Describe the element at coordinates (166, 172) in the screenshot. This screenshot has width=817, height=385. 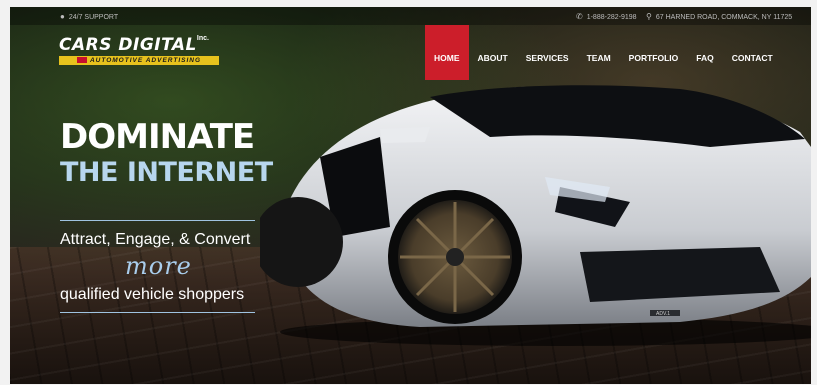
I see `hero-subheadline: THE INTERNET` at that location.